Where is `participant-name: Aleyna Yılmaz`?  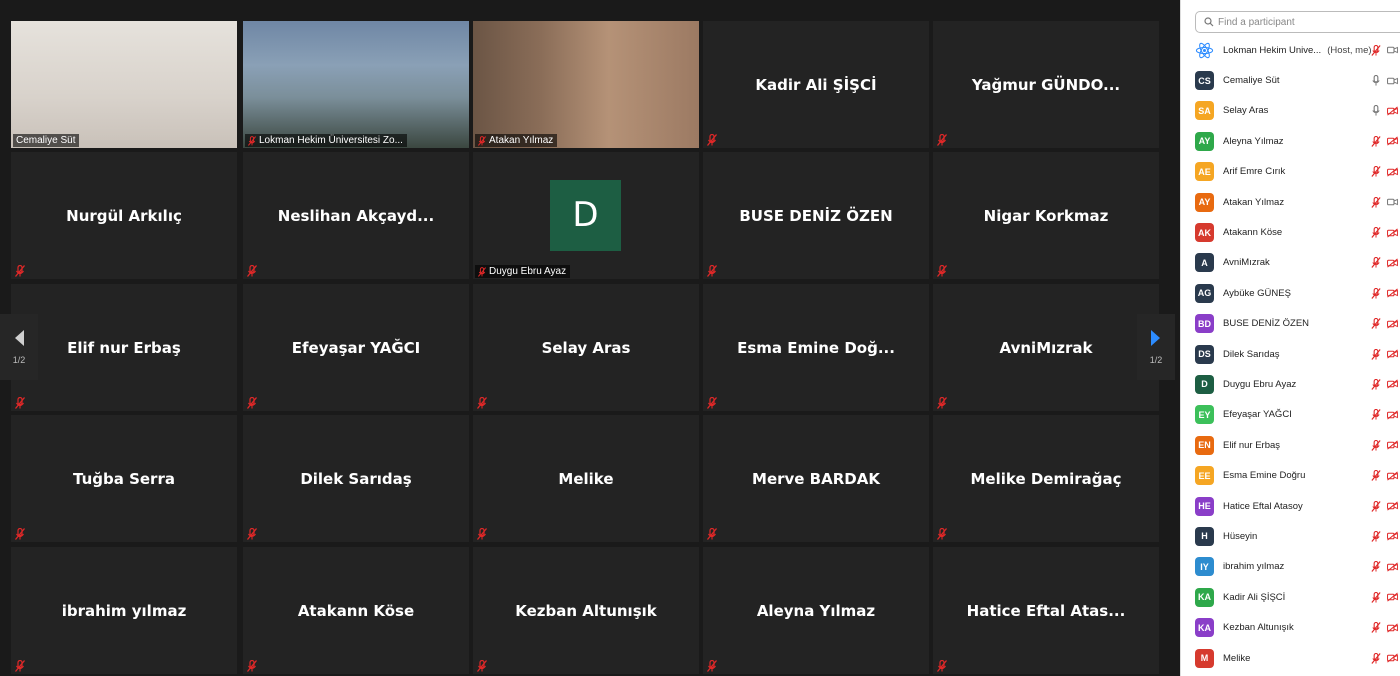
participant-name: Aleyna Yılmaz is located at coordinates (816, 610).